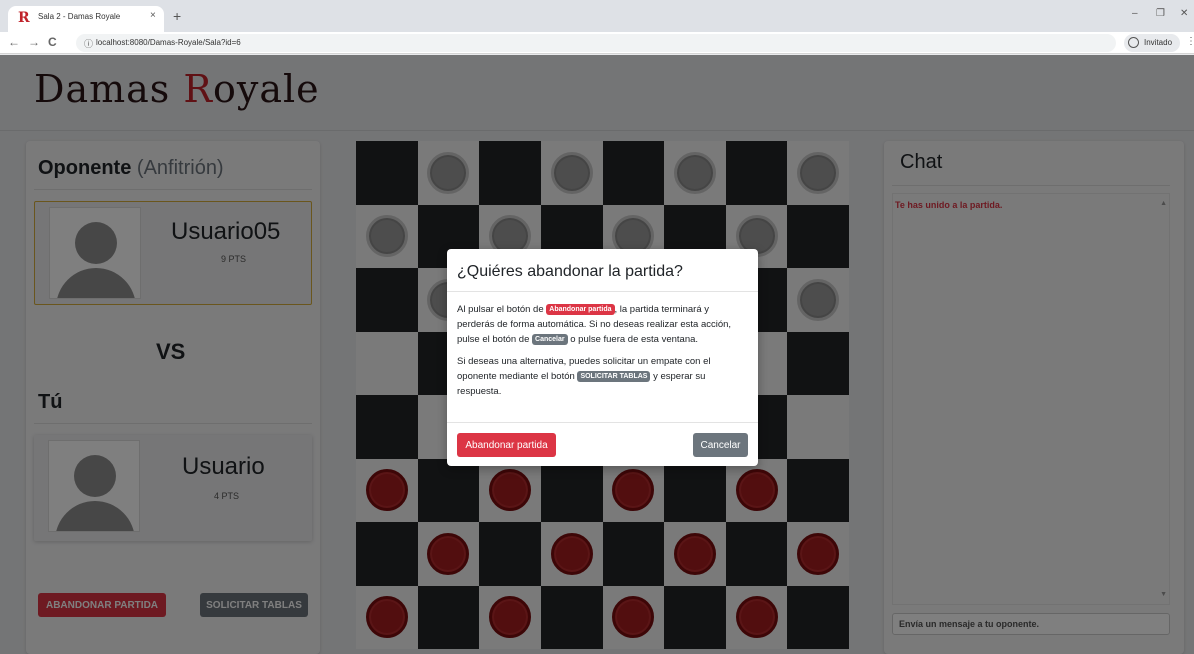  Describe the element at coordinates (1158, 42) in the screenshot. I see `profile-label: Invitado` at that location.